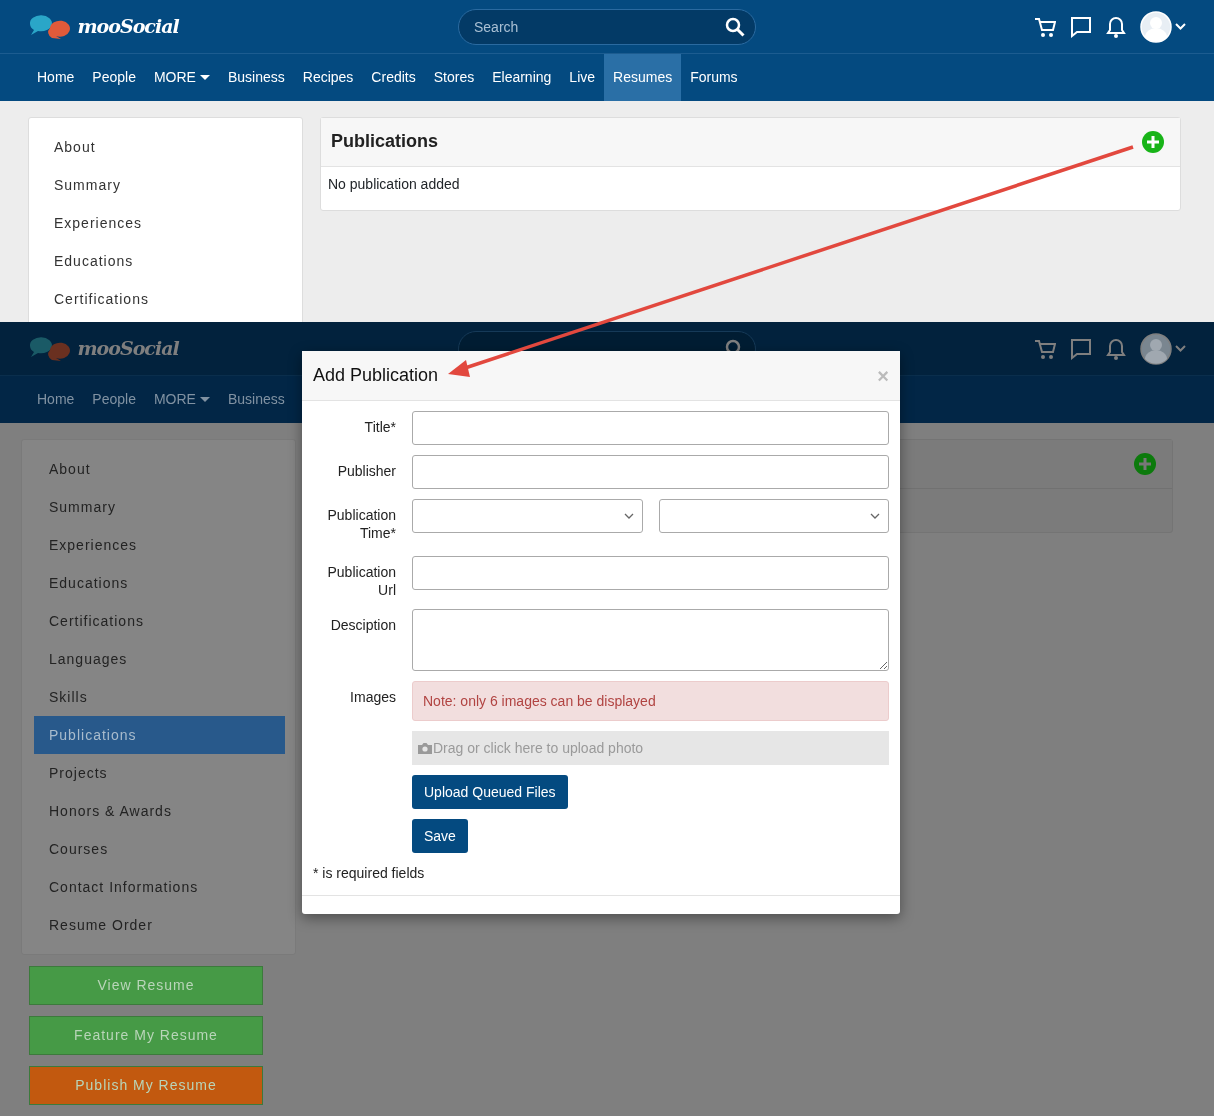 The width and height of the screenshot is (1214, 1116). What do you see at coordinates (607, 26) in the screenshot?
I see `search-field: Search` at bounding box center [607, 26].